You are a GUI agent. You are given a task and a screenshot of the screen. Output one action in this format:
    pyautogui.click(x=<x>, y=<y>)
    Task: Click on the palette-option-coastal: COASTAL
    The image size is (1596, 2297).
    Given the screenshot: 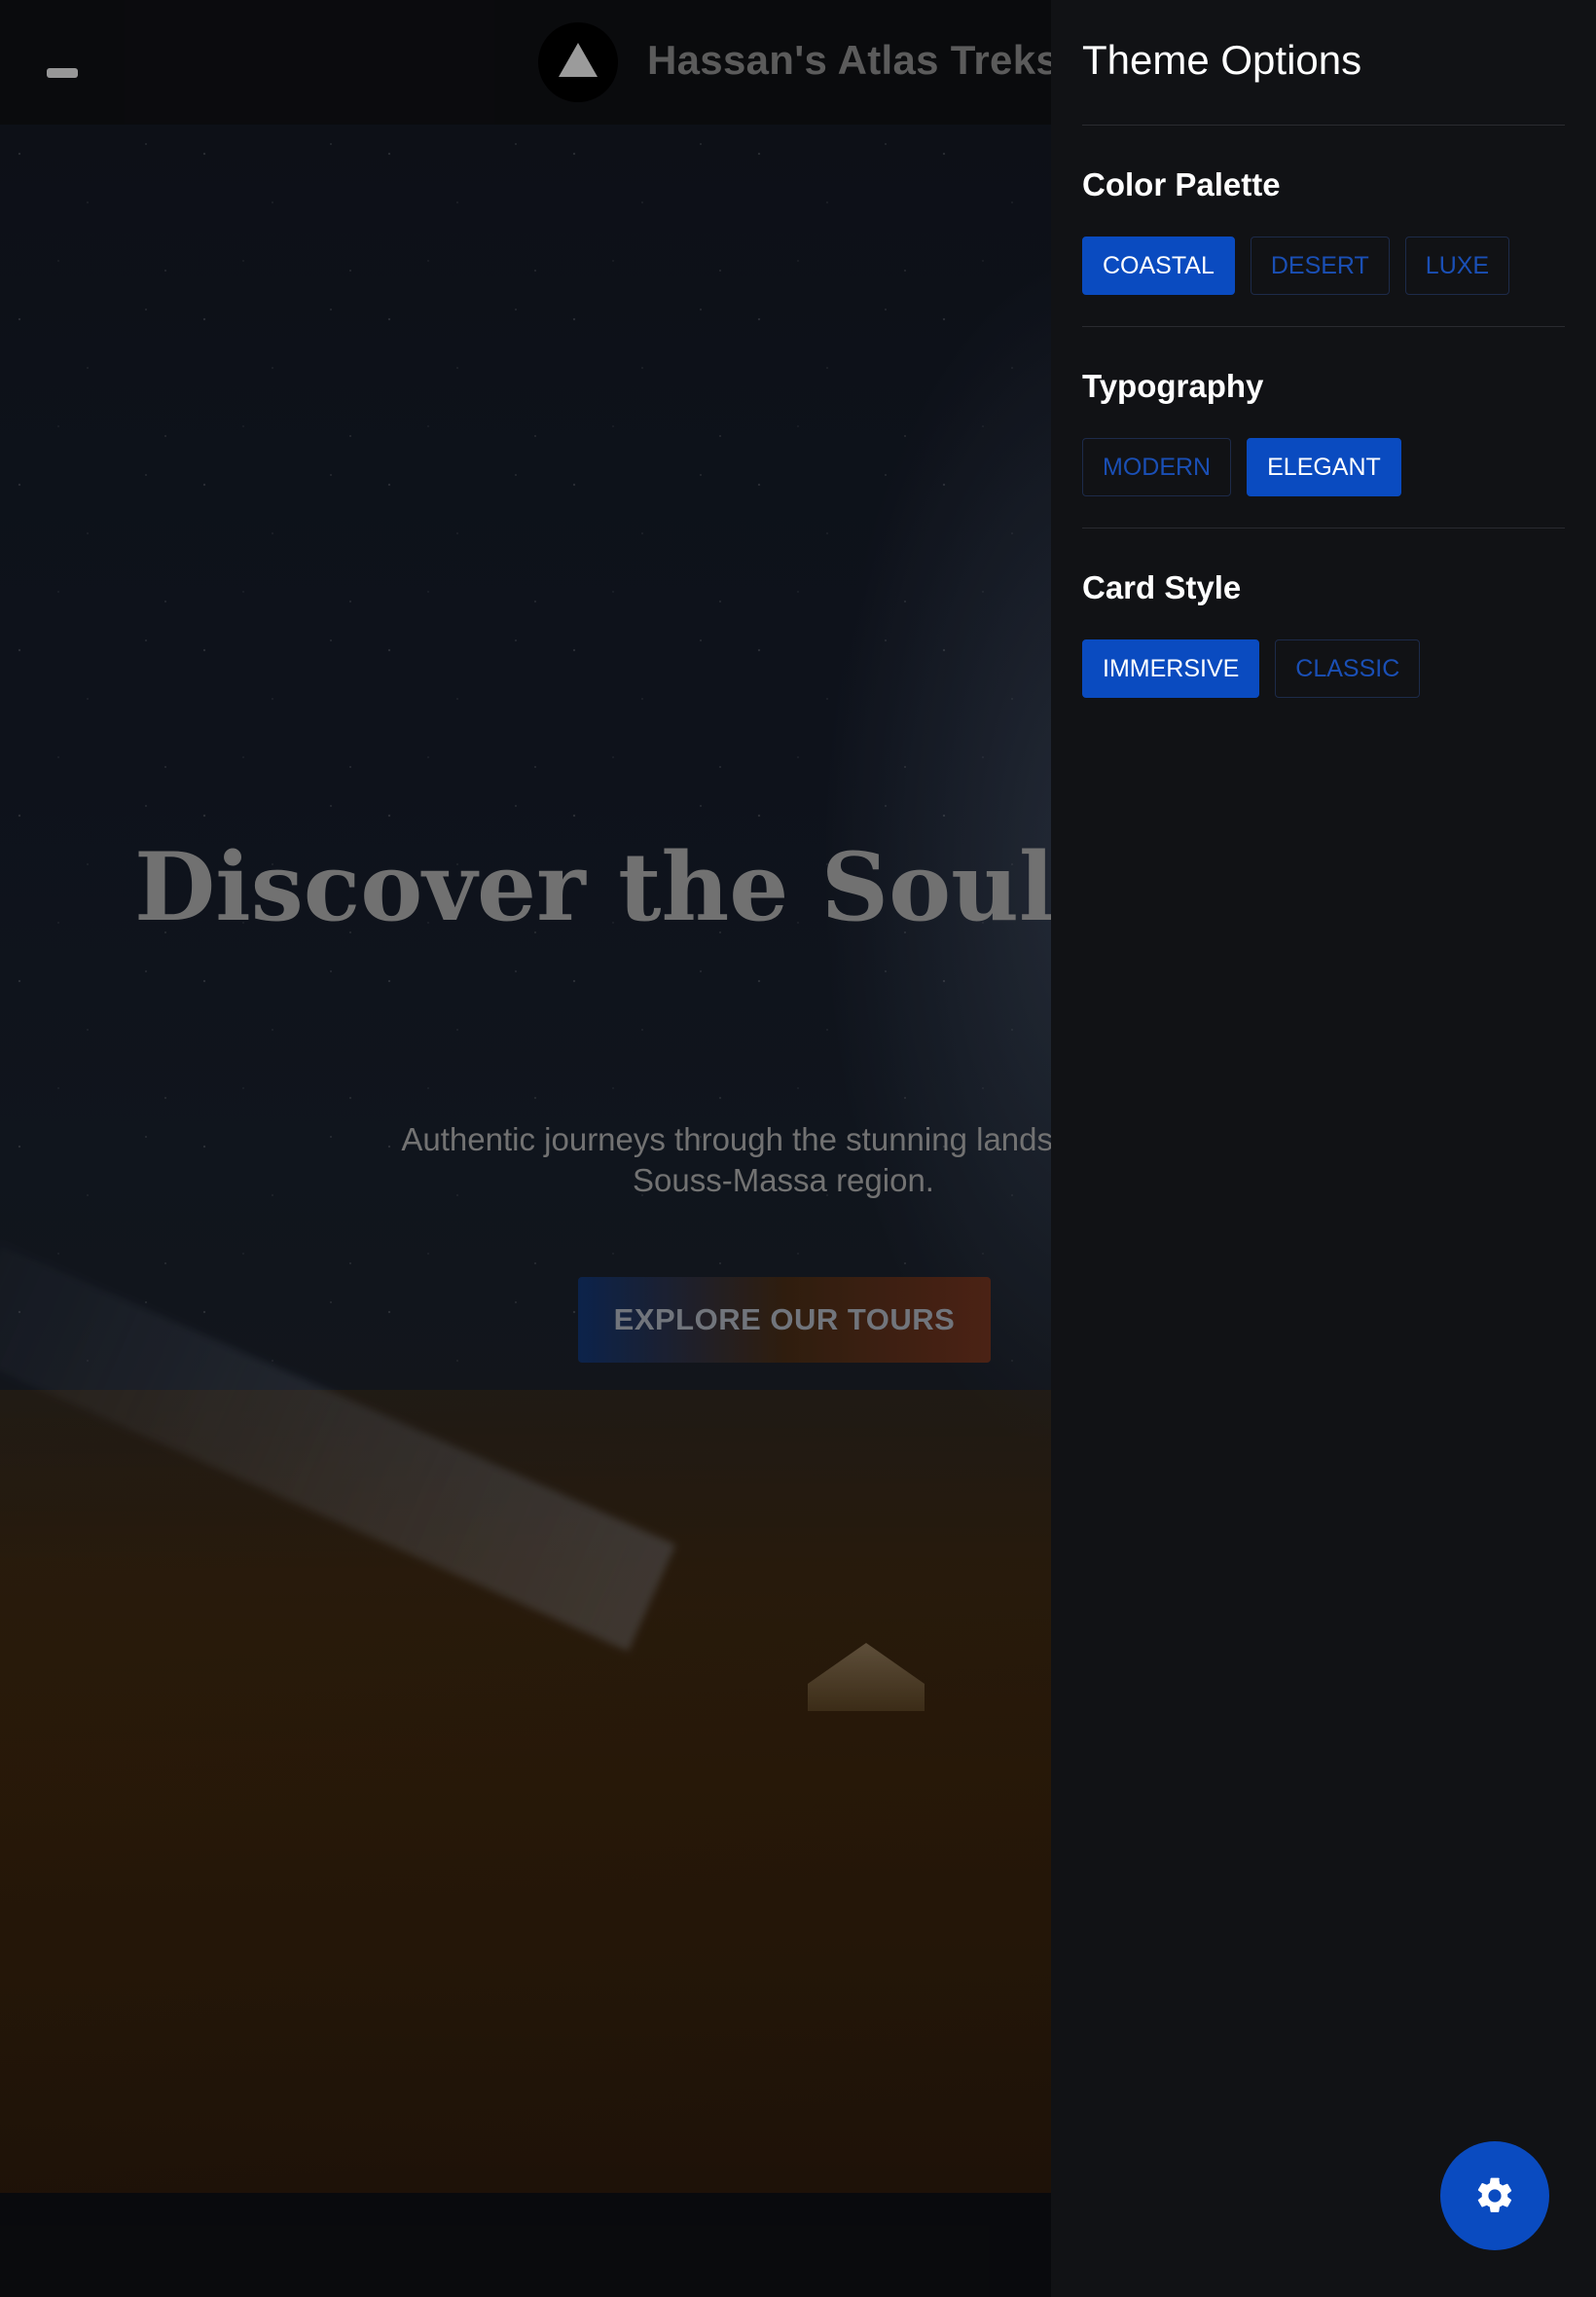 What is the action you would take?
    pyautogui.click(x=1158, y=266)
    